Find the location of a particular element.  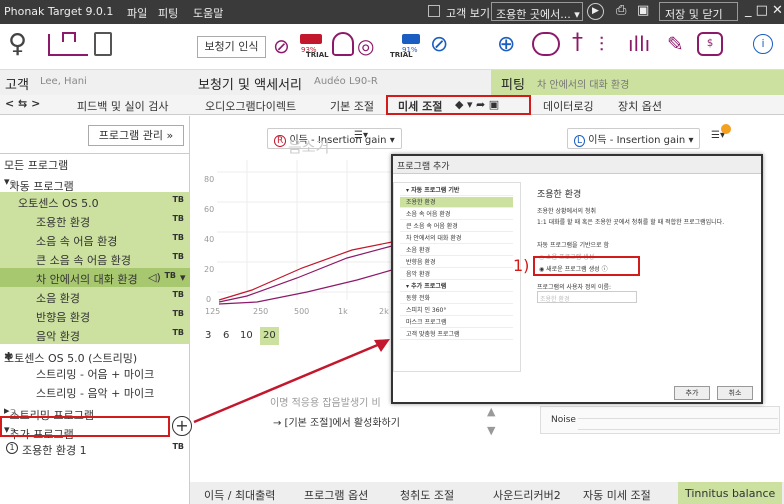

tab-audibility: 청취도 조절 is located at coordinates (427, 495).